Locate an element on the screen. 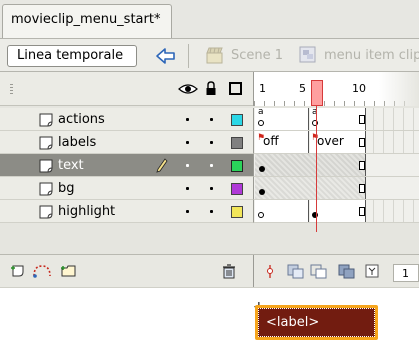 The image size is (419, 343). layer-header: bg is located at coordinates (126, 188).